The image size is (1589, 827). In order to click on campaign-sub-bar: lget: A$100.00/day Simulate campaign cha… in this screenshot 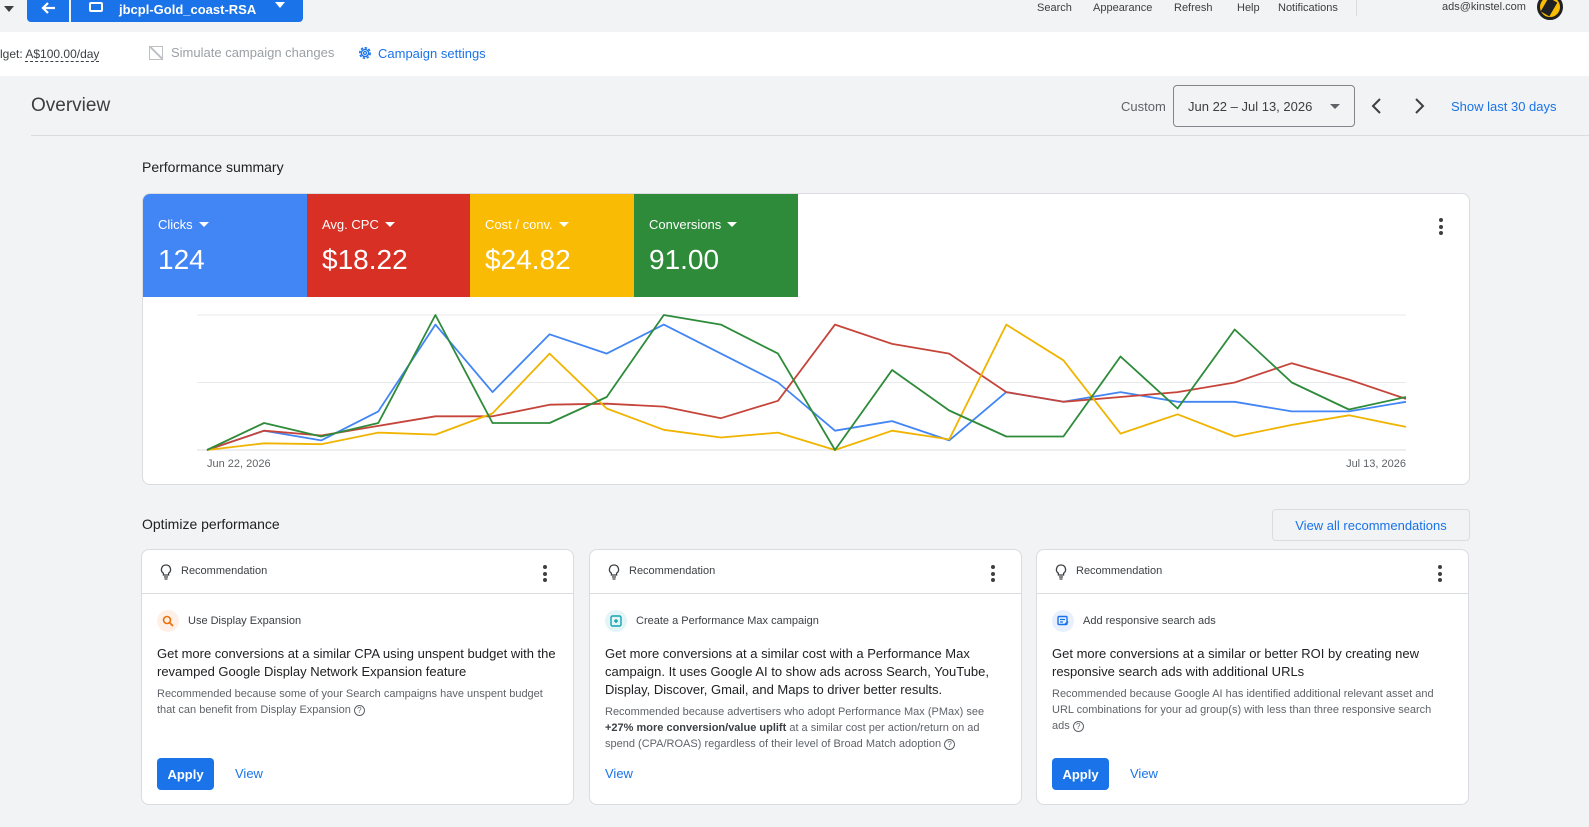, I will do `click(794, 54)`.